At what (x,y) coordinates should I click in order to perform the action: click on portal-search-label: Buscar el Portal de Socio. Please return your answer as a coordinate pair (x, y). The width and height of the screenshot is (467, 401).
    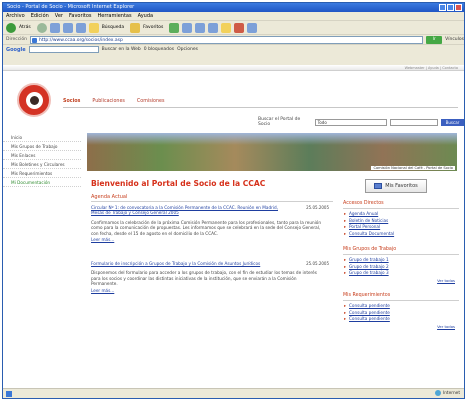
    Looking at the image, I should click on (279, 122).